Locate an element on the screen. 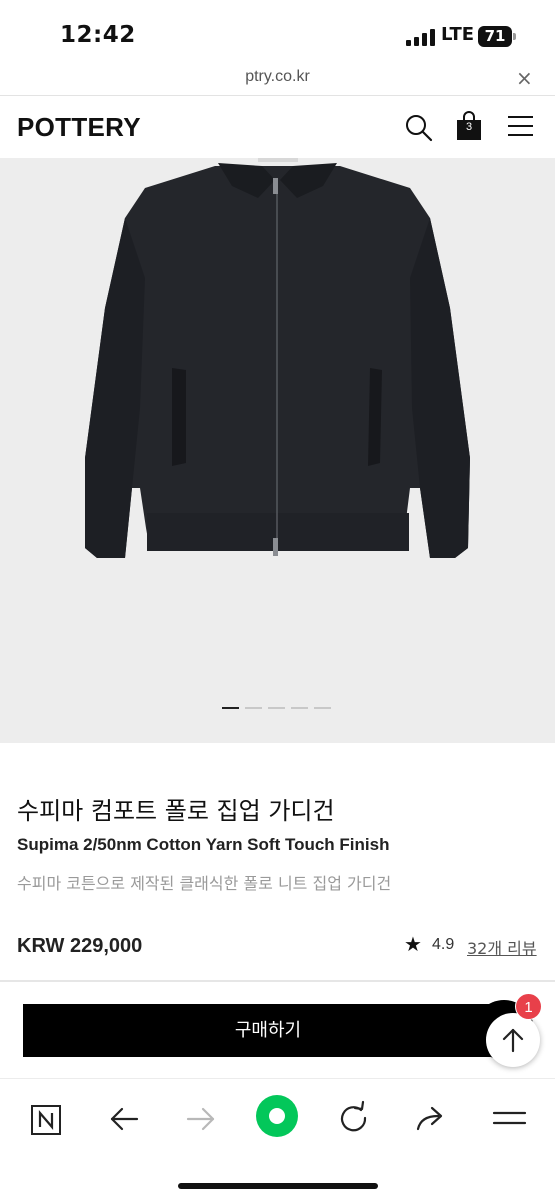  menu-icon is located at coordinates (510, 1119).